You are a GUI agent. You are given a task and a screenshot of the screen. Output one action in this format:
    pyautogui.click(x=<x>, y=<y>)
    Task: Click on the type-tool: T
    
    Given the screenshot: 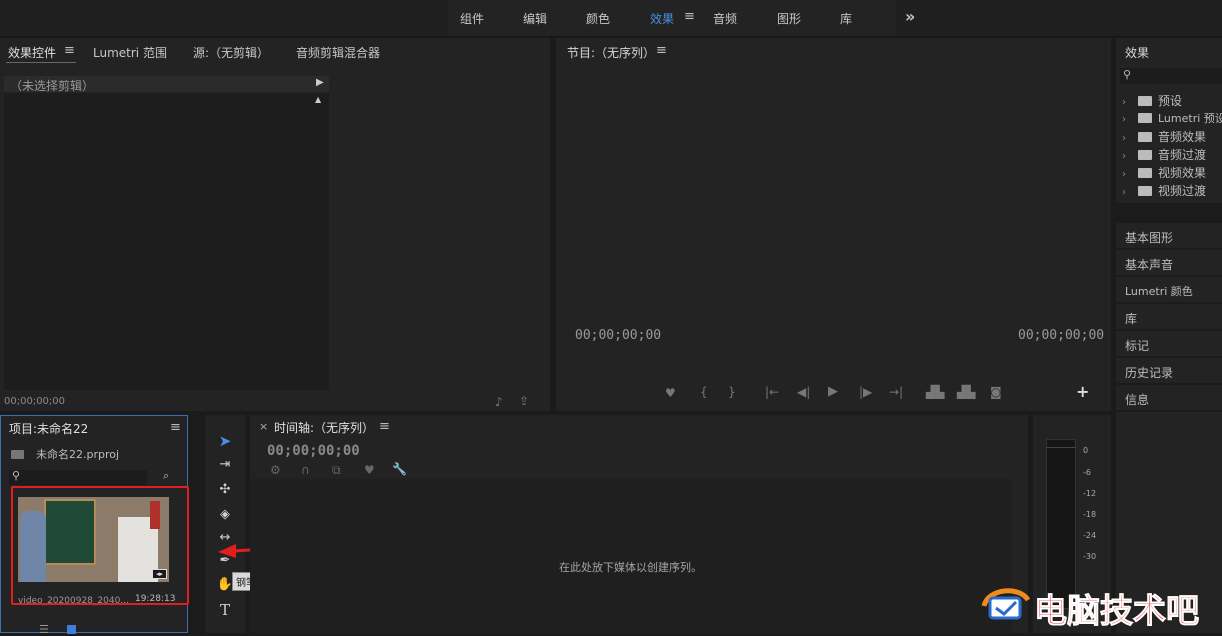 What is the action you would take?
    pyautogui.click(x=225, y=610)
    